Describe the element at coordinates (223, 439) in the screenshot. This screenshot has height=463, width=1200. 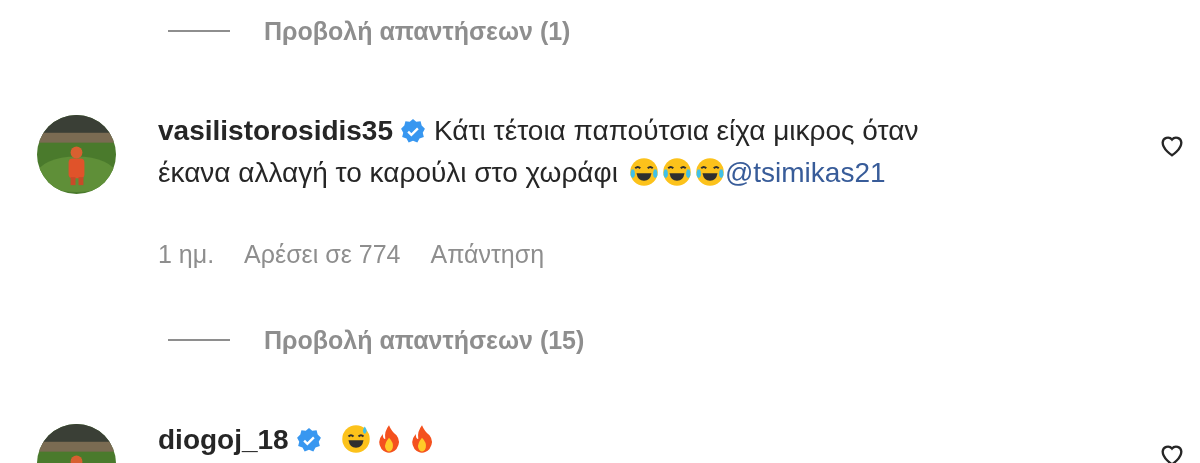
I see `username-link: diogoj_18` at that location.